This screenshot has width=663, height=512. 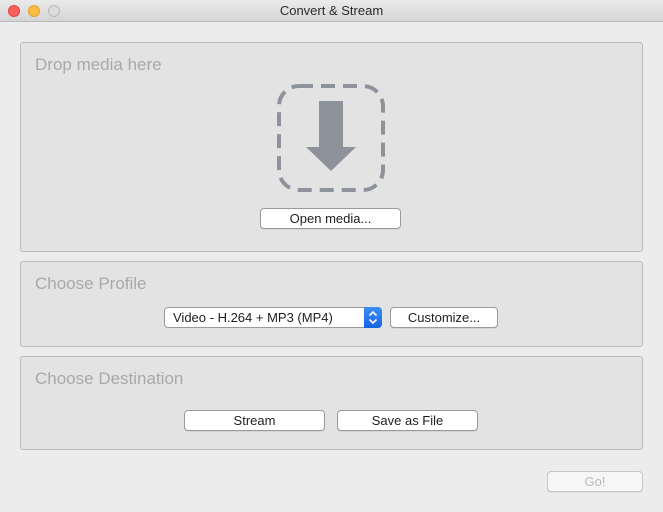 What do you see at coordinates (98, 64) in the screenshot?
I see `drop-media-title: Drop media here` at bounding box center [98, 64].